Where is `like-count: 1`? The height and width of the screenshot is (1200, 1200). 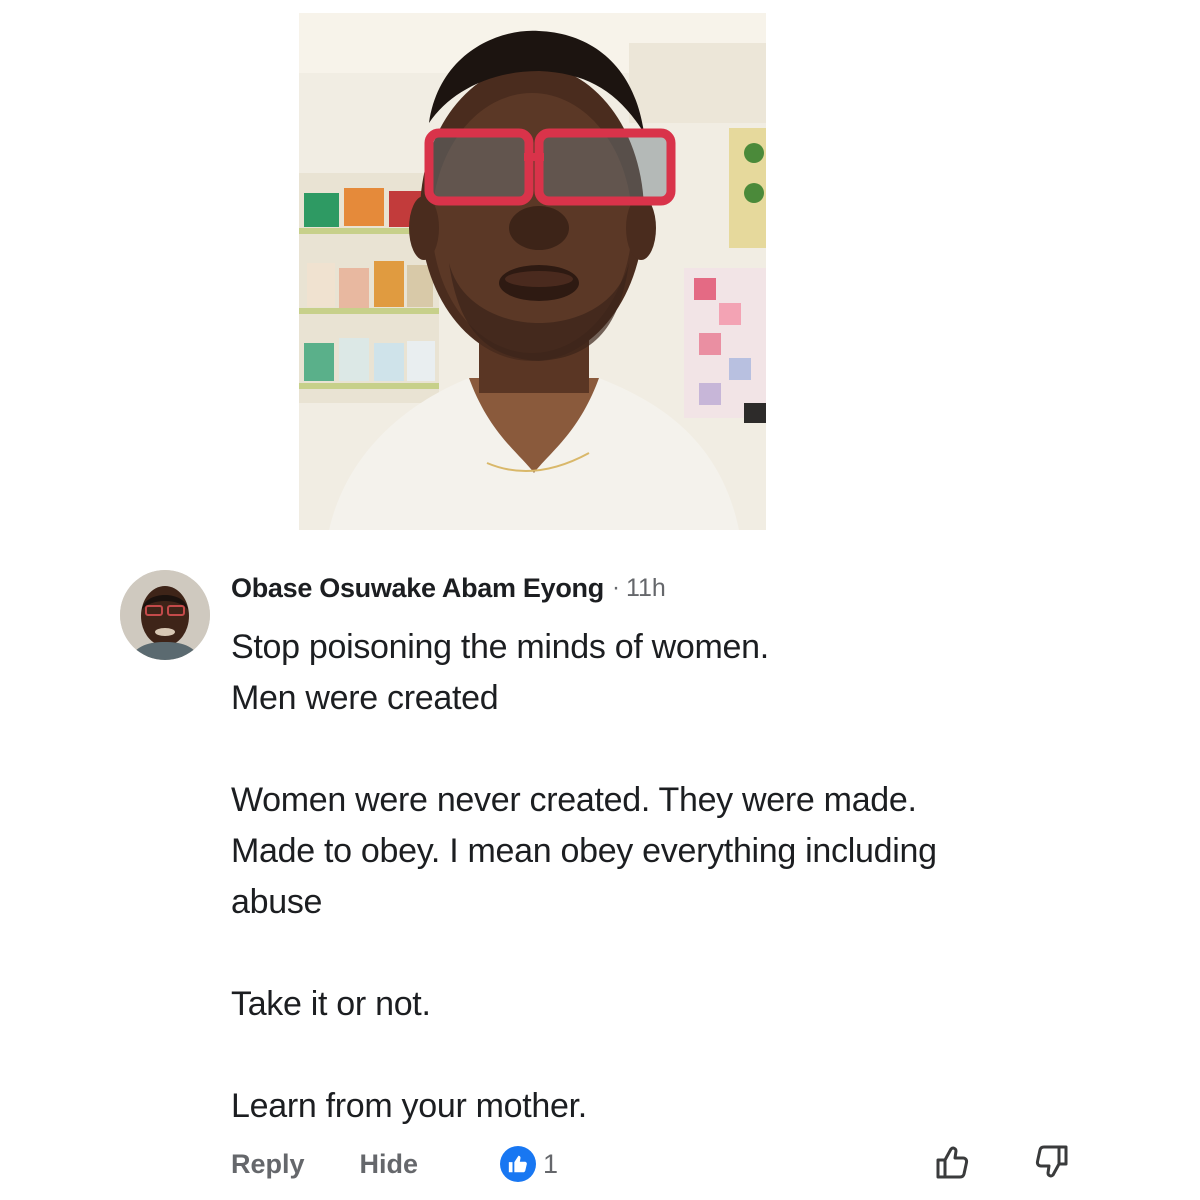 like-count: 1 is located at coordinates (551, 1163).